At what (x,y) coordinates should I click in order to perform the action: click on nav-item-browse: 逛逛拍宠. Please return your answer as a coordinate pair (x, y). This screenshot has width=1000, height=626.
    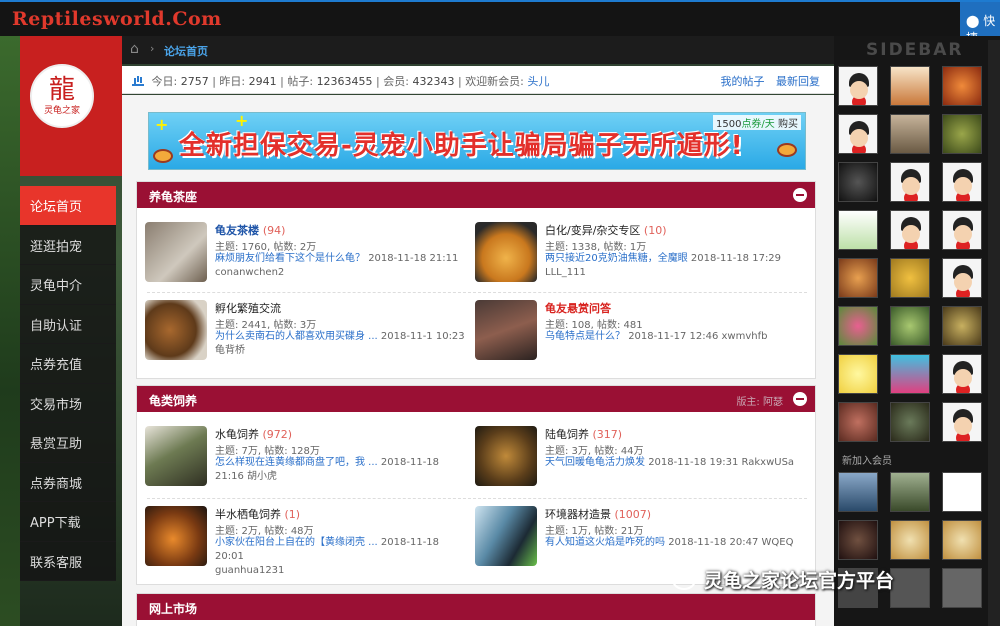
    Looking at the image, I should click on (68, 245).